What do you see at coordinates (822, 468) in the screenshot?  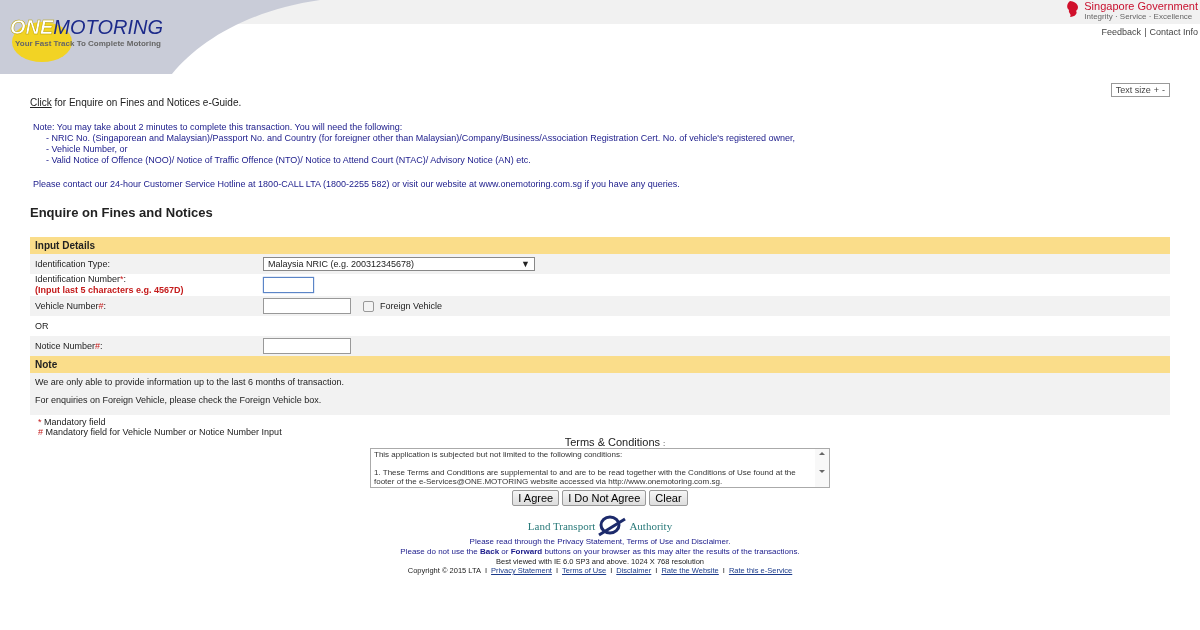 I see `scrollbar` at bounding box center [822, 468].